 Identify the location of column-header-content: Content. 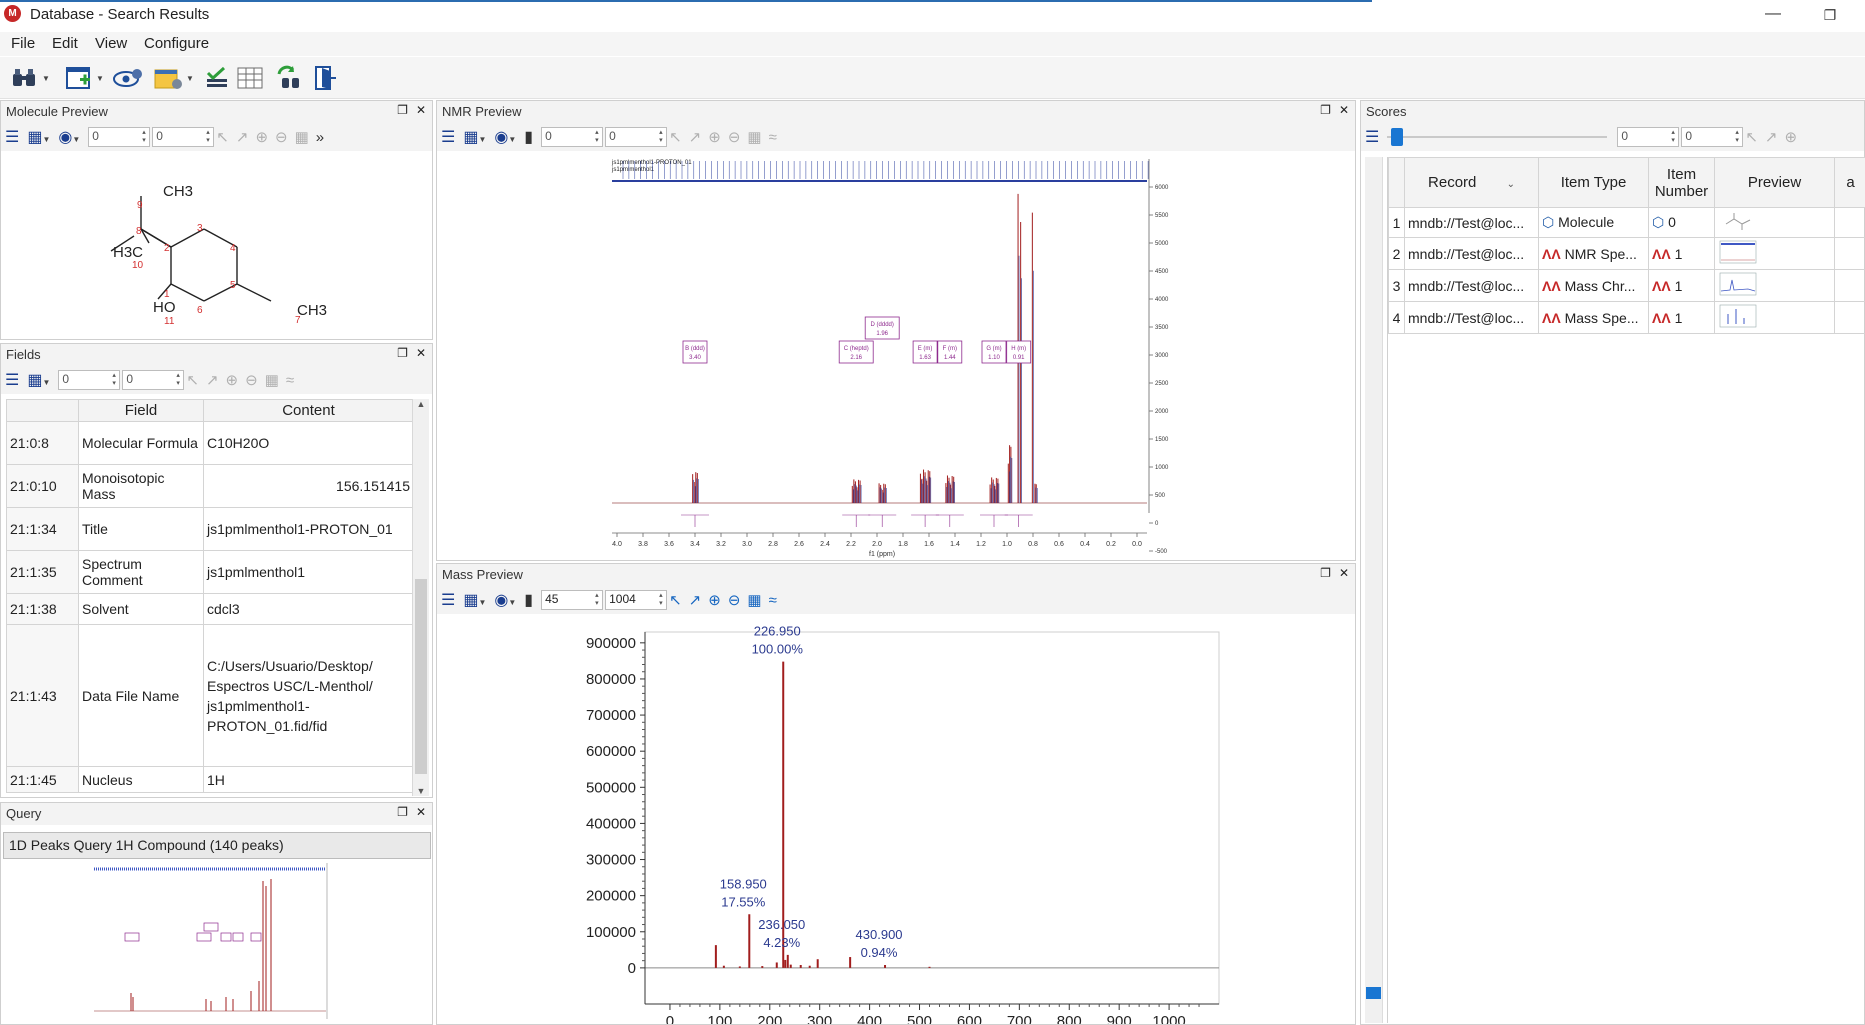
(308, 410).